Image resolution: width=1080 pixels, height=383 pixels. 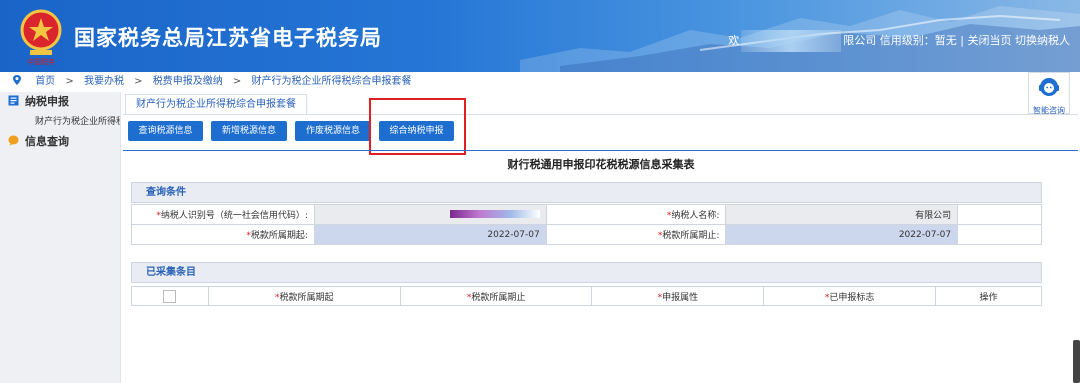 I want to click on column-header: *税款所属期止, so click(x=496, y=296).